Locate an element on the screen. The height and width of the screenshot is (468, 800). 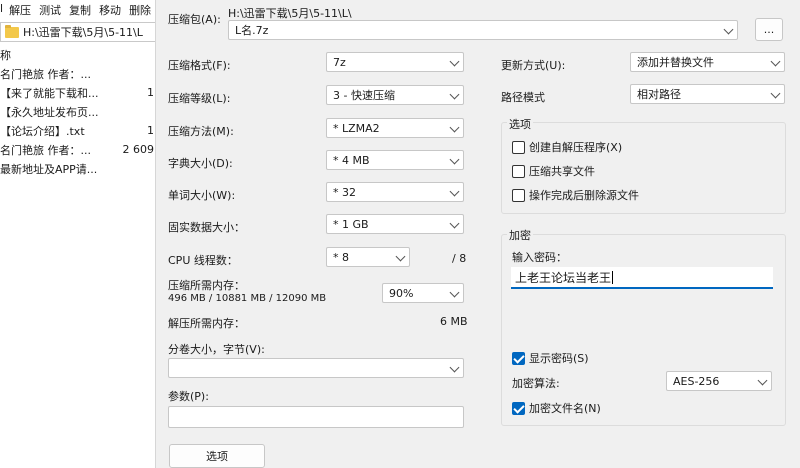
method-value: * LZMA2 is located at coordinates (356, 128).